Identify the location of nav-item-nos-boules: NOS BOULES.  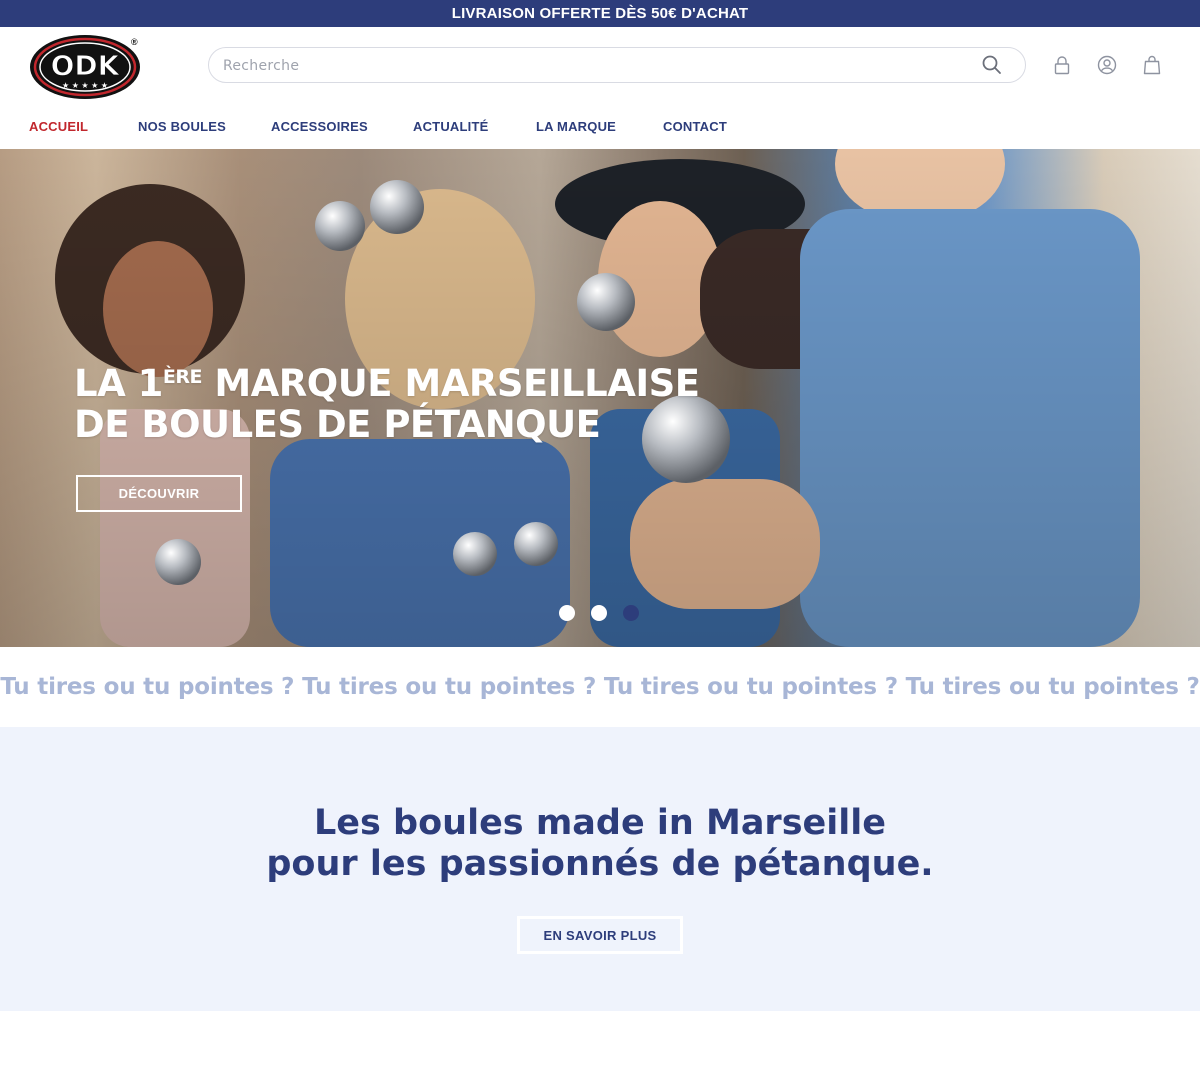
(182, 126).